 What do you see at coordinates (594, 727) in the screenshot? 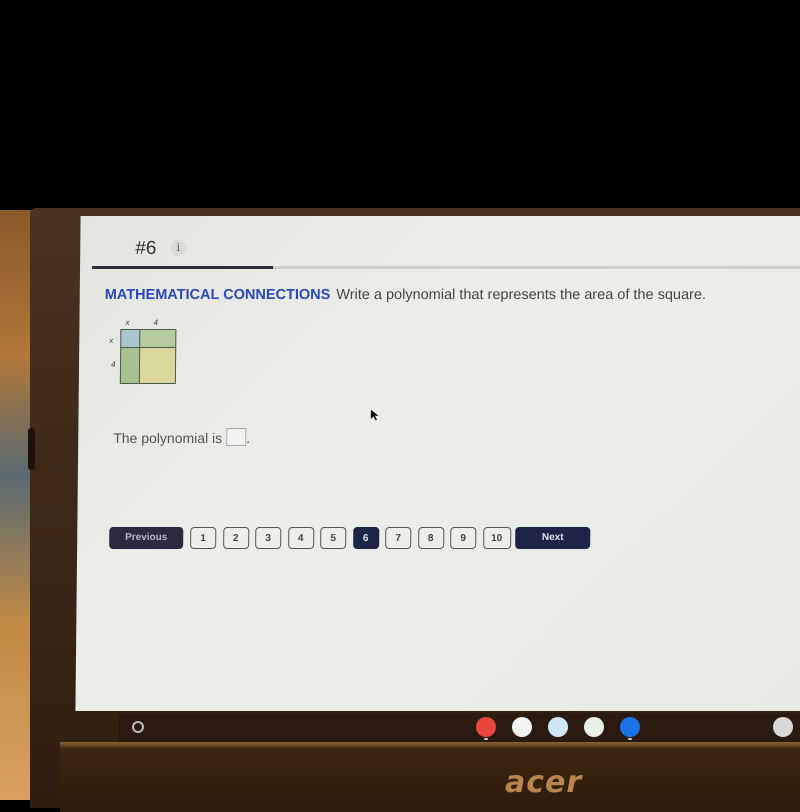
I see `classroom-icon` at bounding box center [594, 727].